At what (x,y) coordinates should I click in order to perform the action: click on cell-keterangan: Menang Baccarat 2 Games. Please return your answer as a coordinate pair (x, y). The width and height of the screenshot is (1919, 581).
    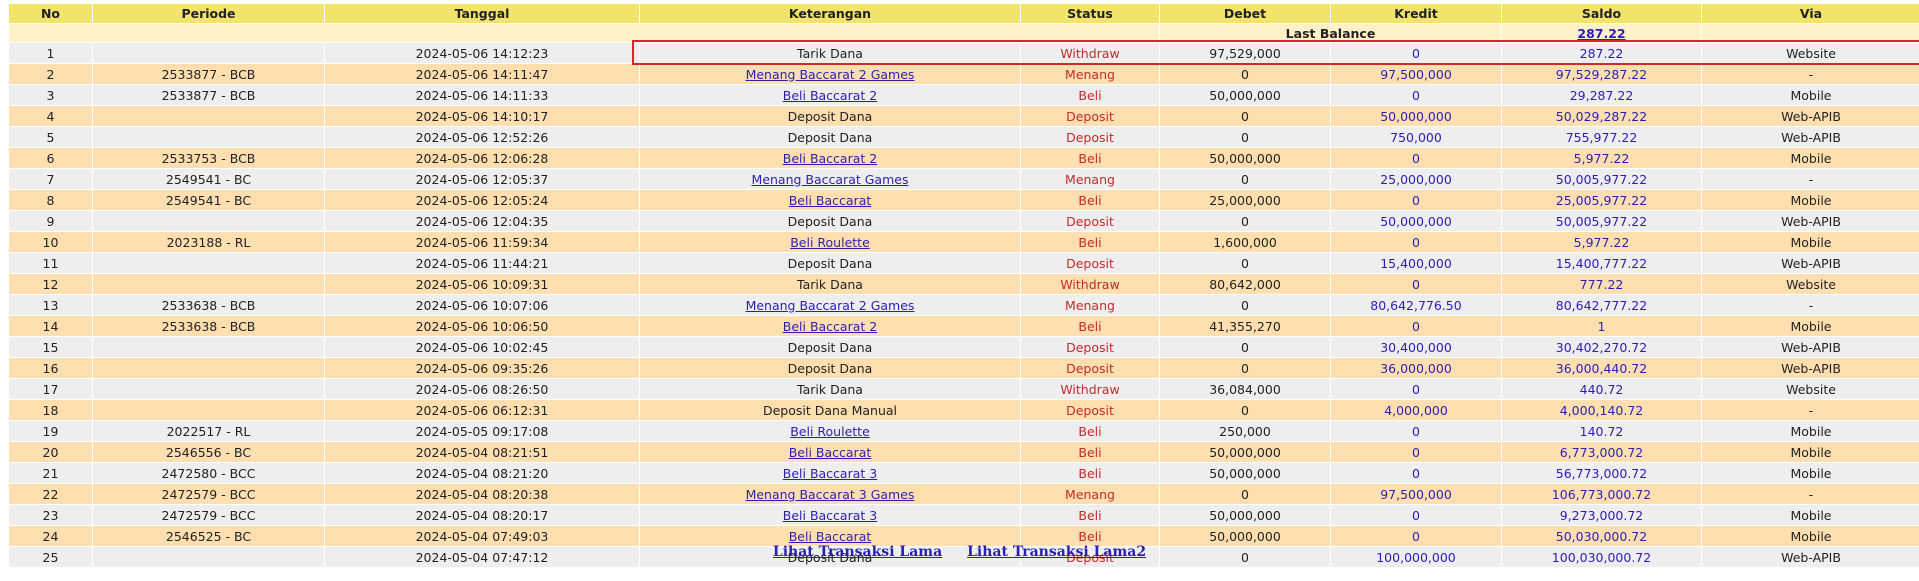
    Looking at the image, I should click on (830, 74).